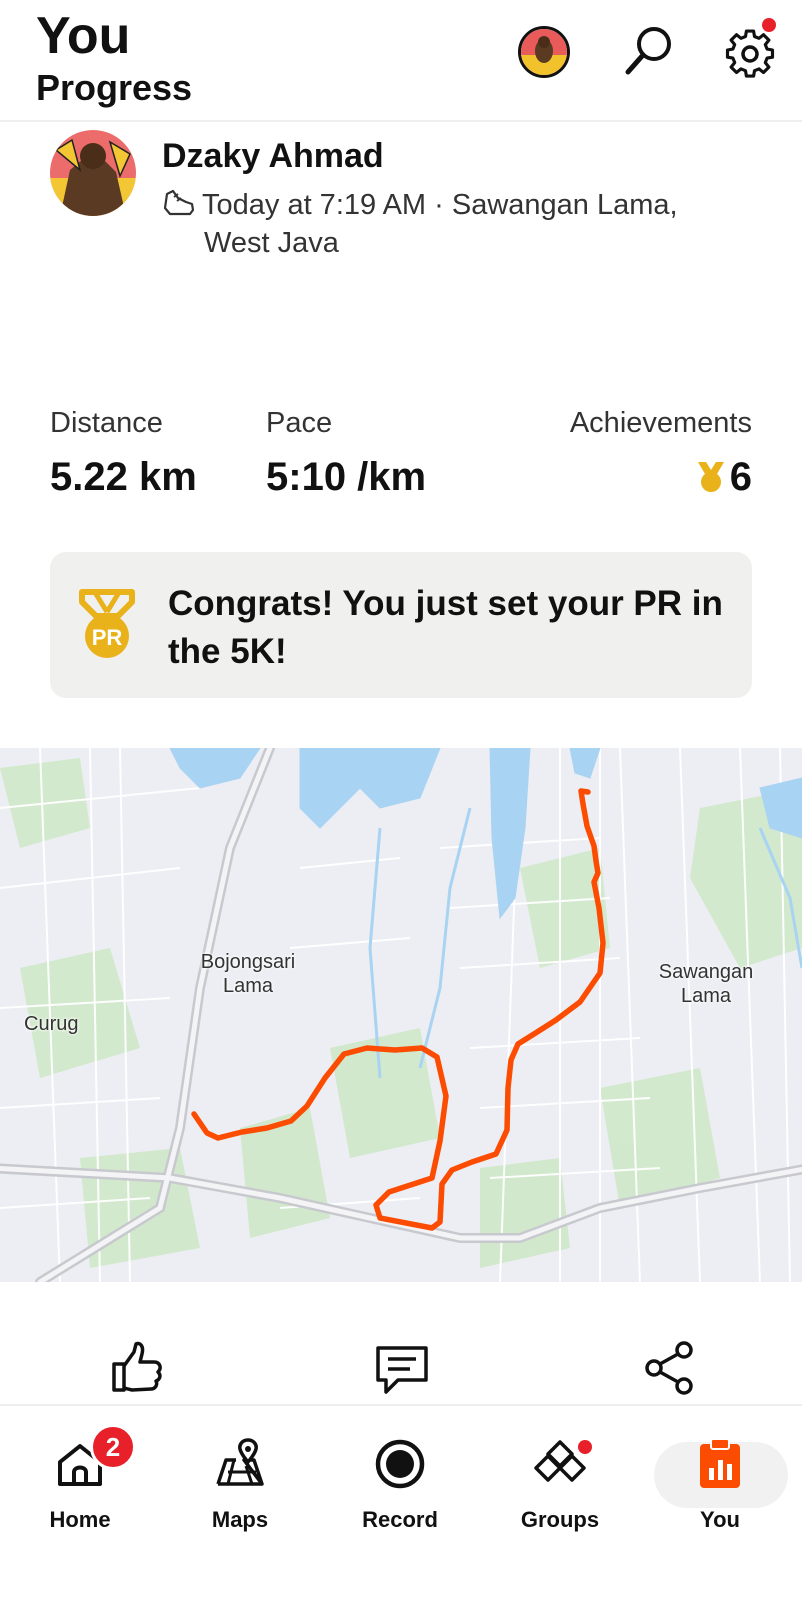  I want to click on athlete-avatar-image, so click(93, 173).